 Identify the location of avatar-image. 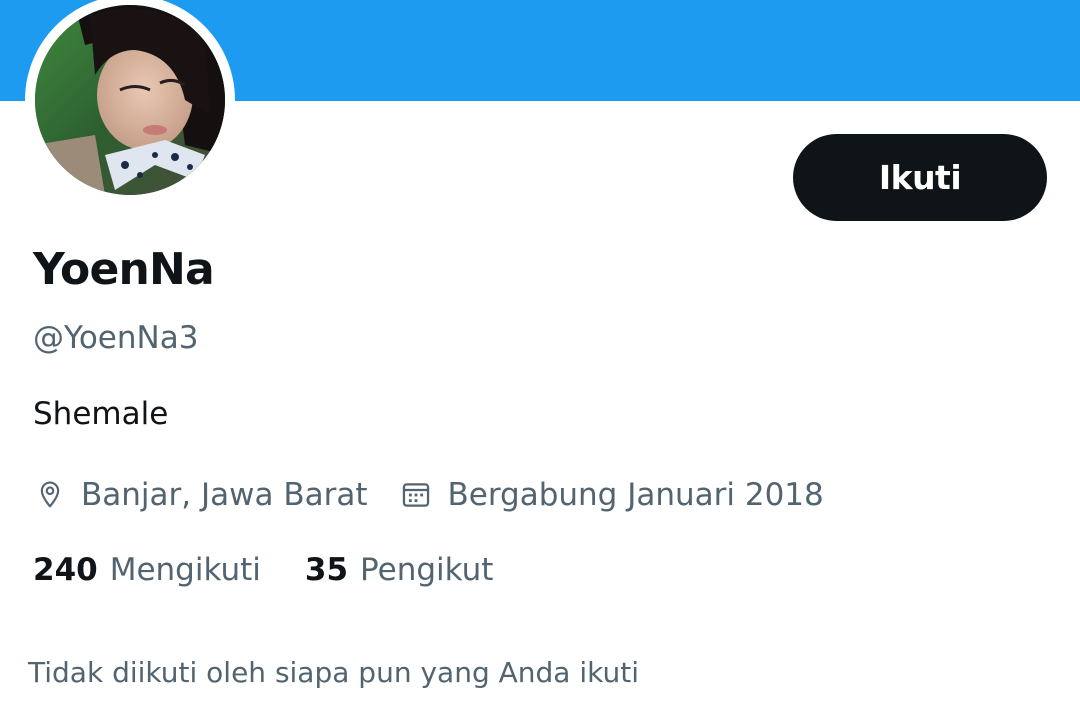
(130, 100).